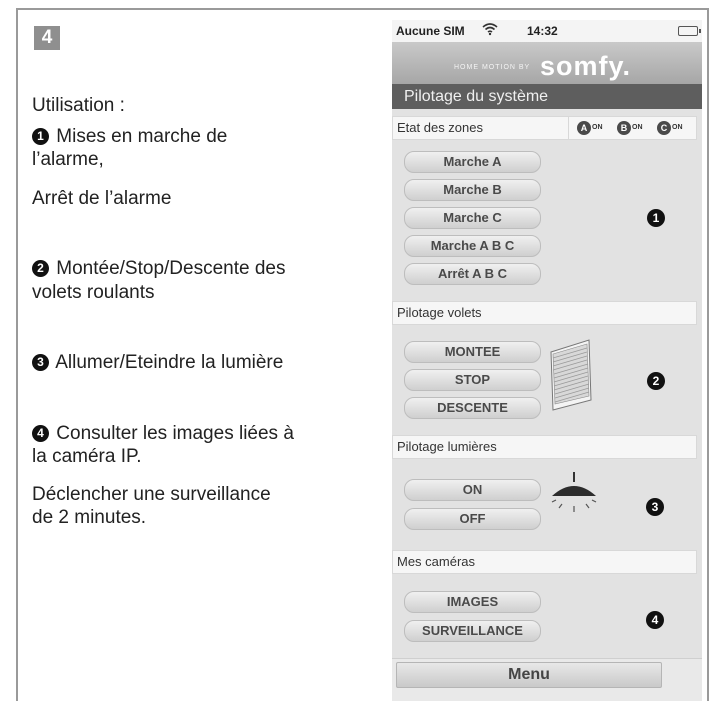 The image size is (723, 701). I want to click on item1-line1: 1 Mises en marche de, so click(129, 137).